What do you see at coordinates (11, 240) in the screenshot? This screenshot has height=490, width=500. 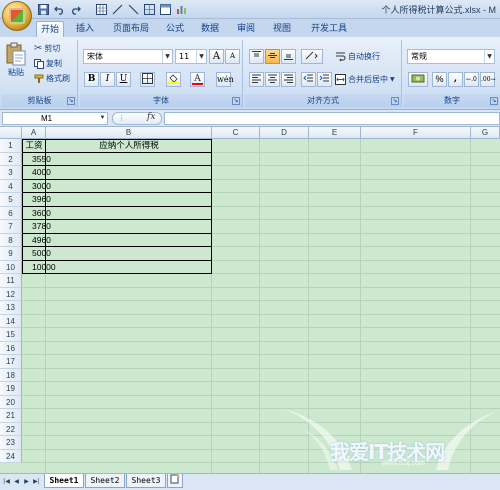 I see `row-header-8: 8` at bounding box center [11, 240].